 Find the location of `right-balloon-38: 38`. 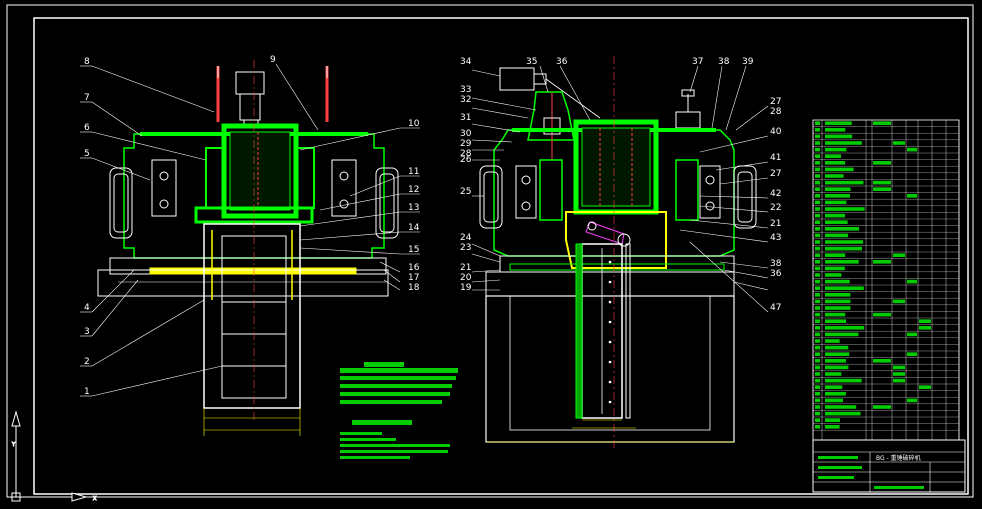

right-balloon-38: 38 is located at coordinates (776, 264).